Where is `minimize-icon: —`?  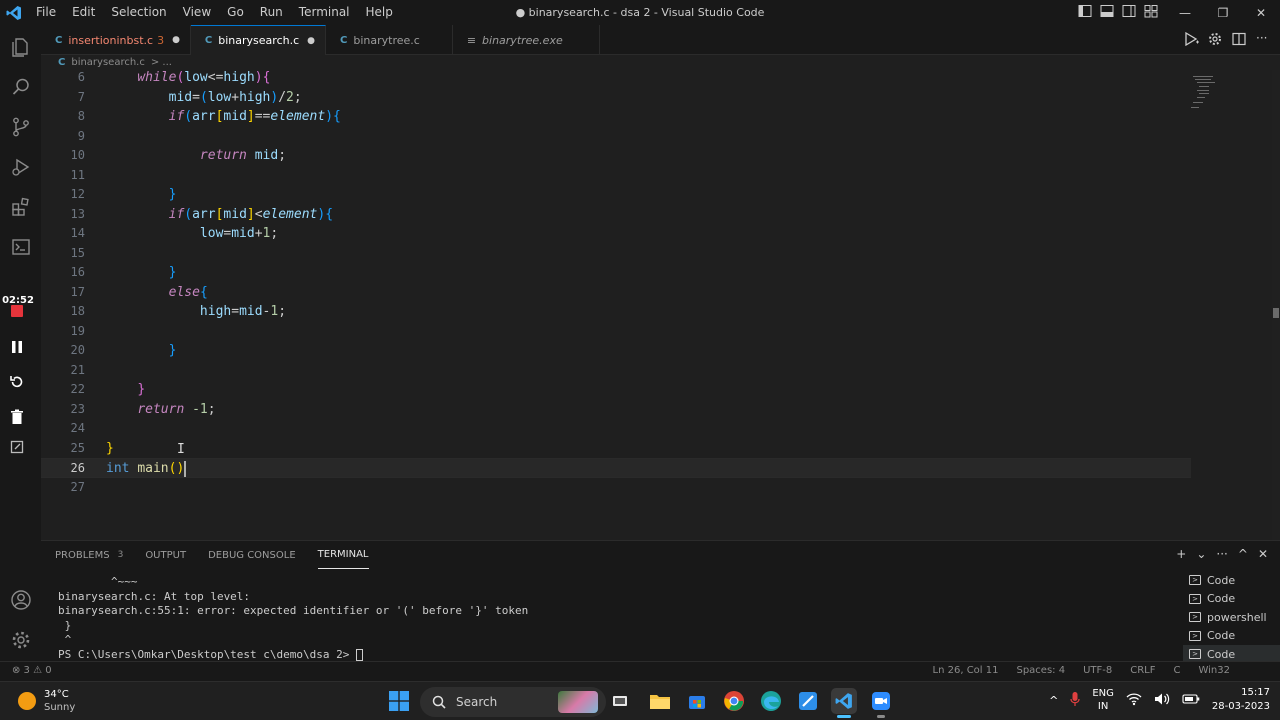
minimize-icon: — is located at coordinates (1185, 12).